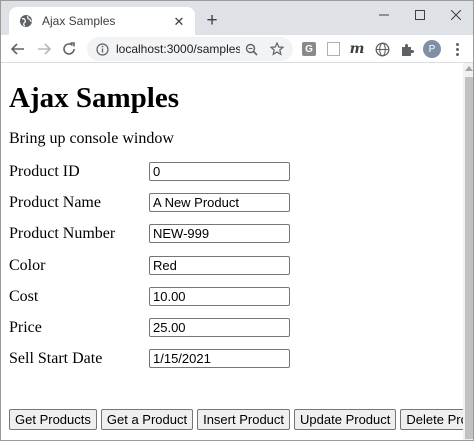  I want to click on product-number-label: Product Number, so click(62, 233).